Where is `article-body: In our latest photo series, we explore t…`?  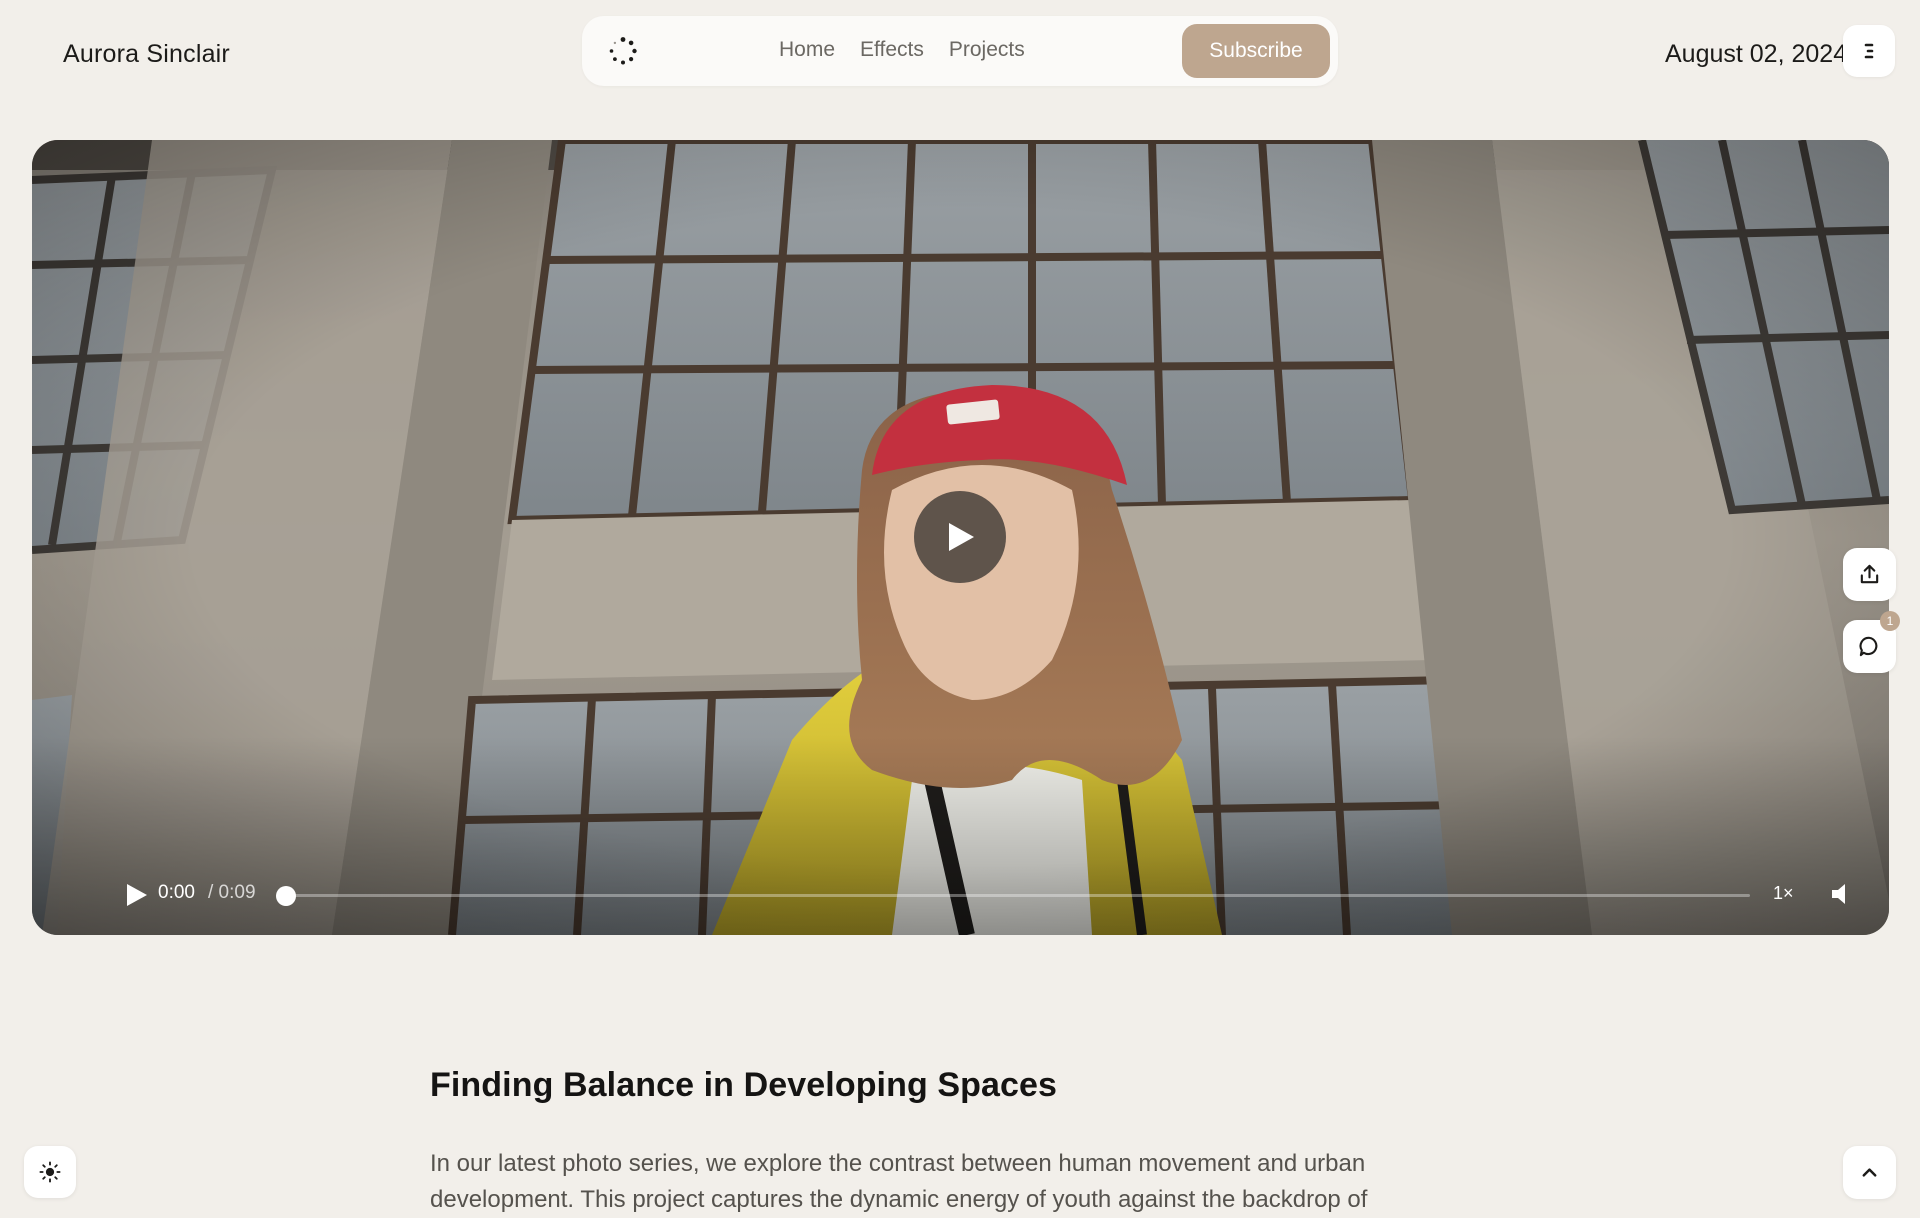 article-body: In our latest photo series, we explore t… is located at coordinates (899, 1181).